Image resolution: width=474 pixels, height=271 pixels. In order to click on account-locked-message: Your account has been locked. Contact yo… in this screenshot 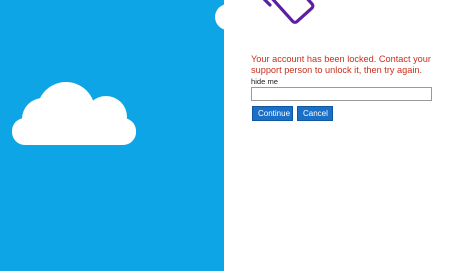, I will do `click(341, 64)`.